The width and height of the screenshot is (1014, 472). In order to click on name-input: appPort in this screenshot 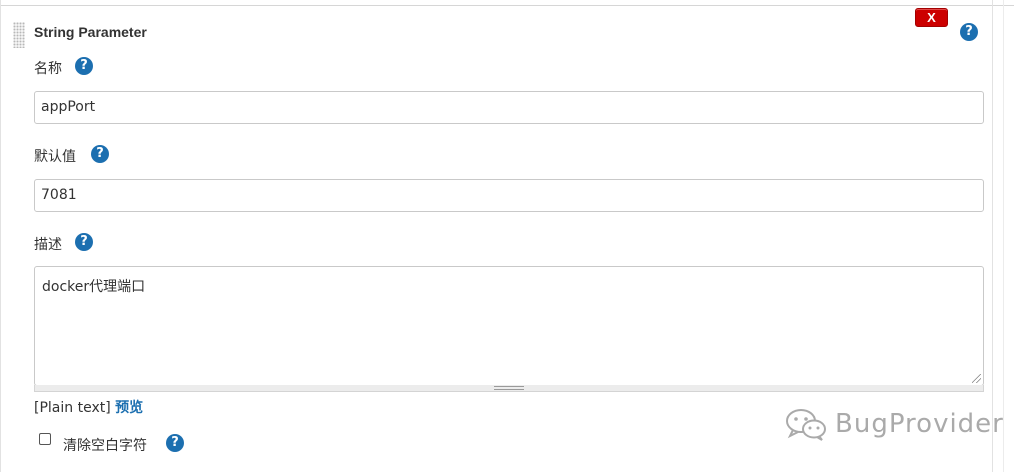, I will do `click(509, 107)`.